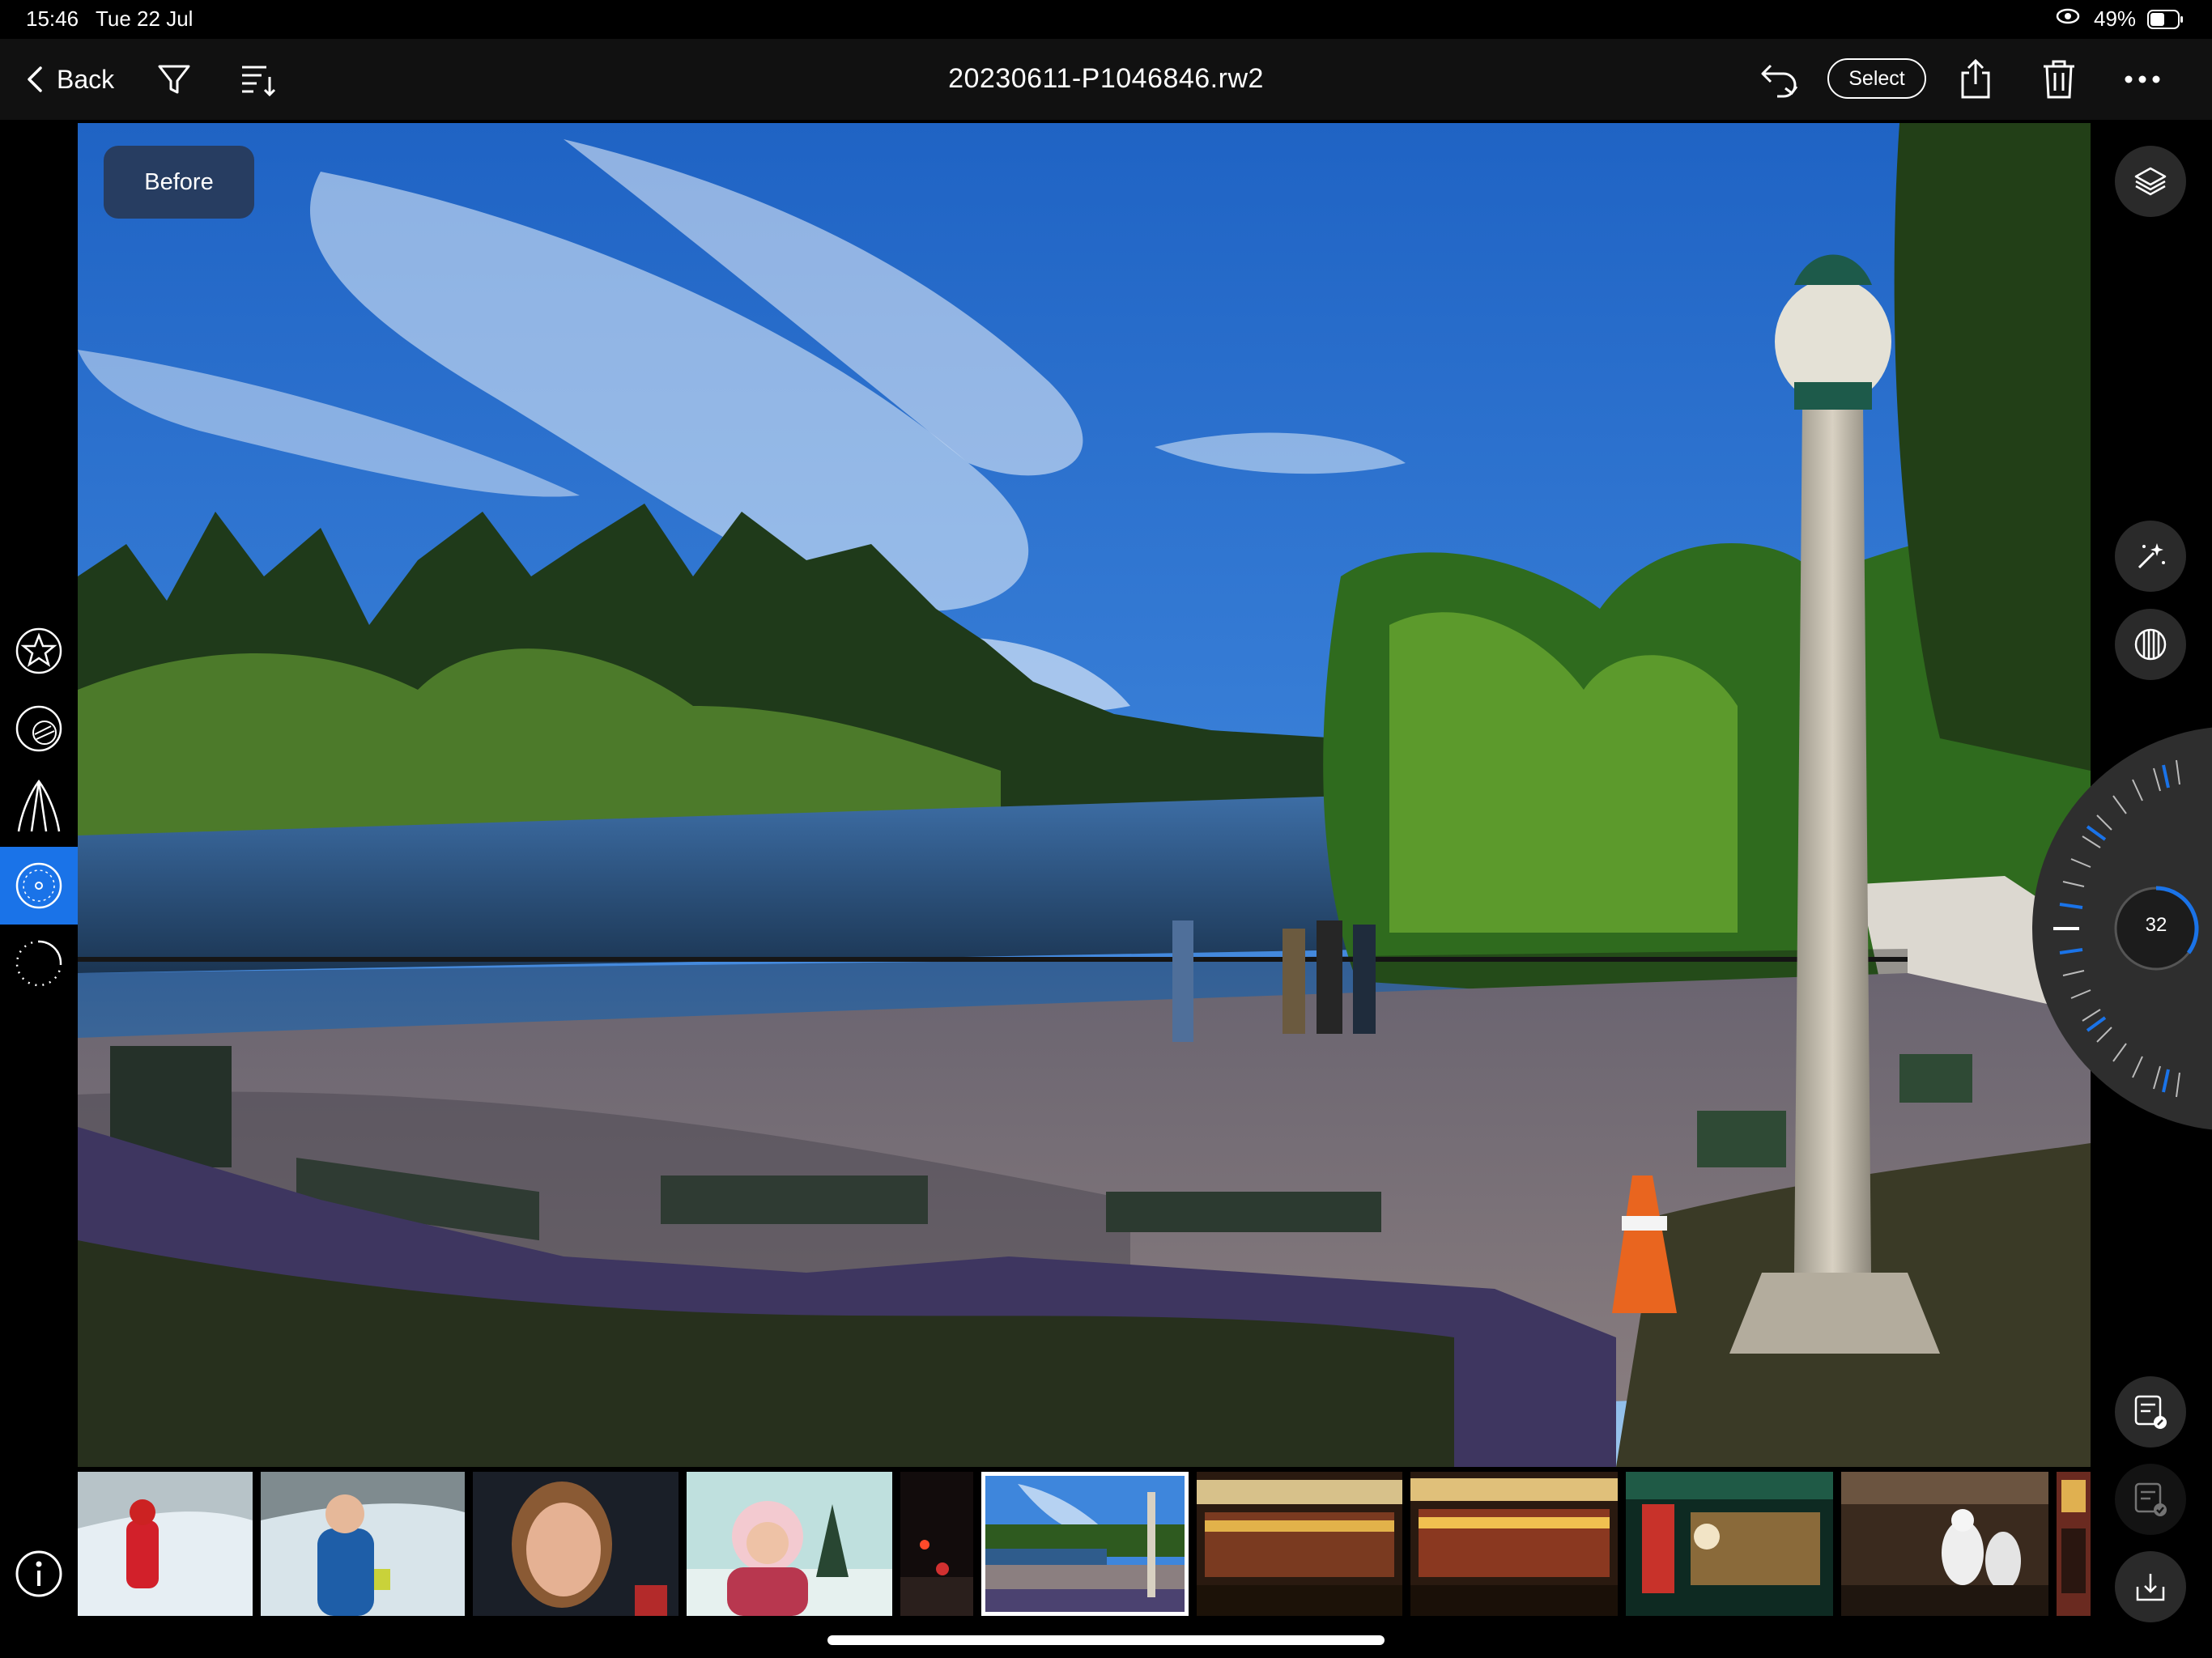 Image resolution: width=2212 pixels, height=1658 pixels. I want to click on snow-child-photo, so click(165, 1544).